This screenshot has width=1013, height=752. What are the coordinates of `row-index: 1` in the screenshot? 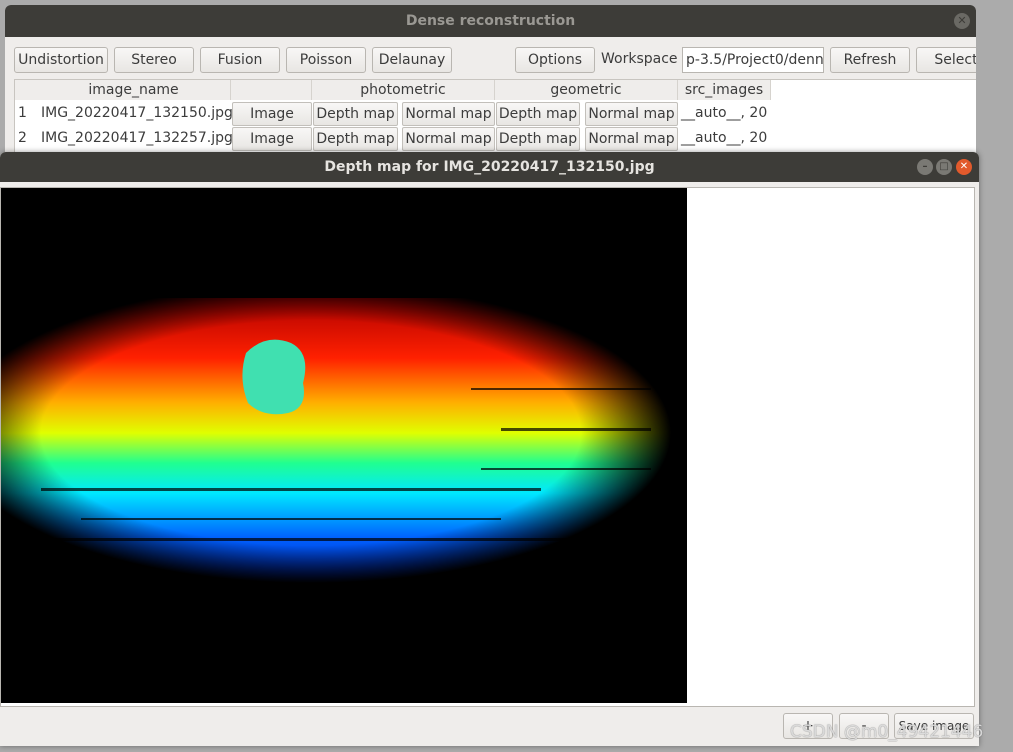 It's located at (22, 113).